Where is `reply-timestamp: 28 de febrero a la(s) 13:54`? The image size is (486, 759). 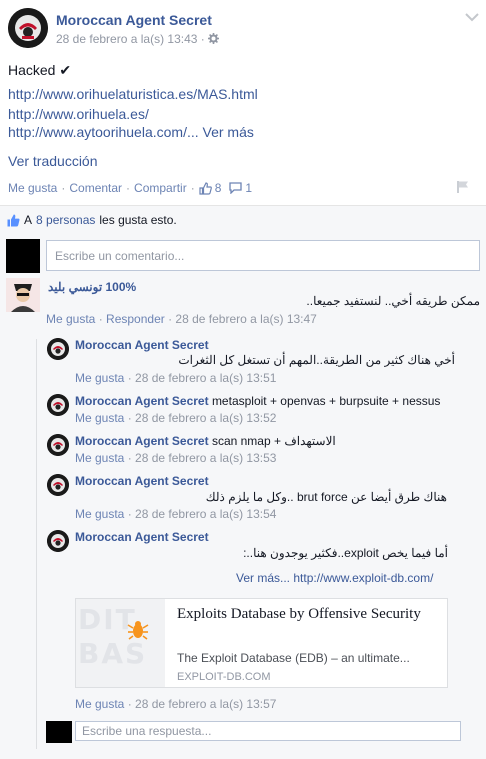 reply-timestamp: 28 de febrero a la(s) 13:54 is located at coordinates (205, 514).